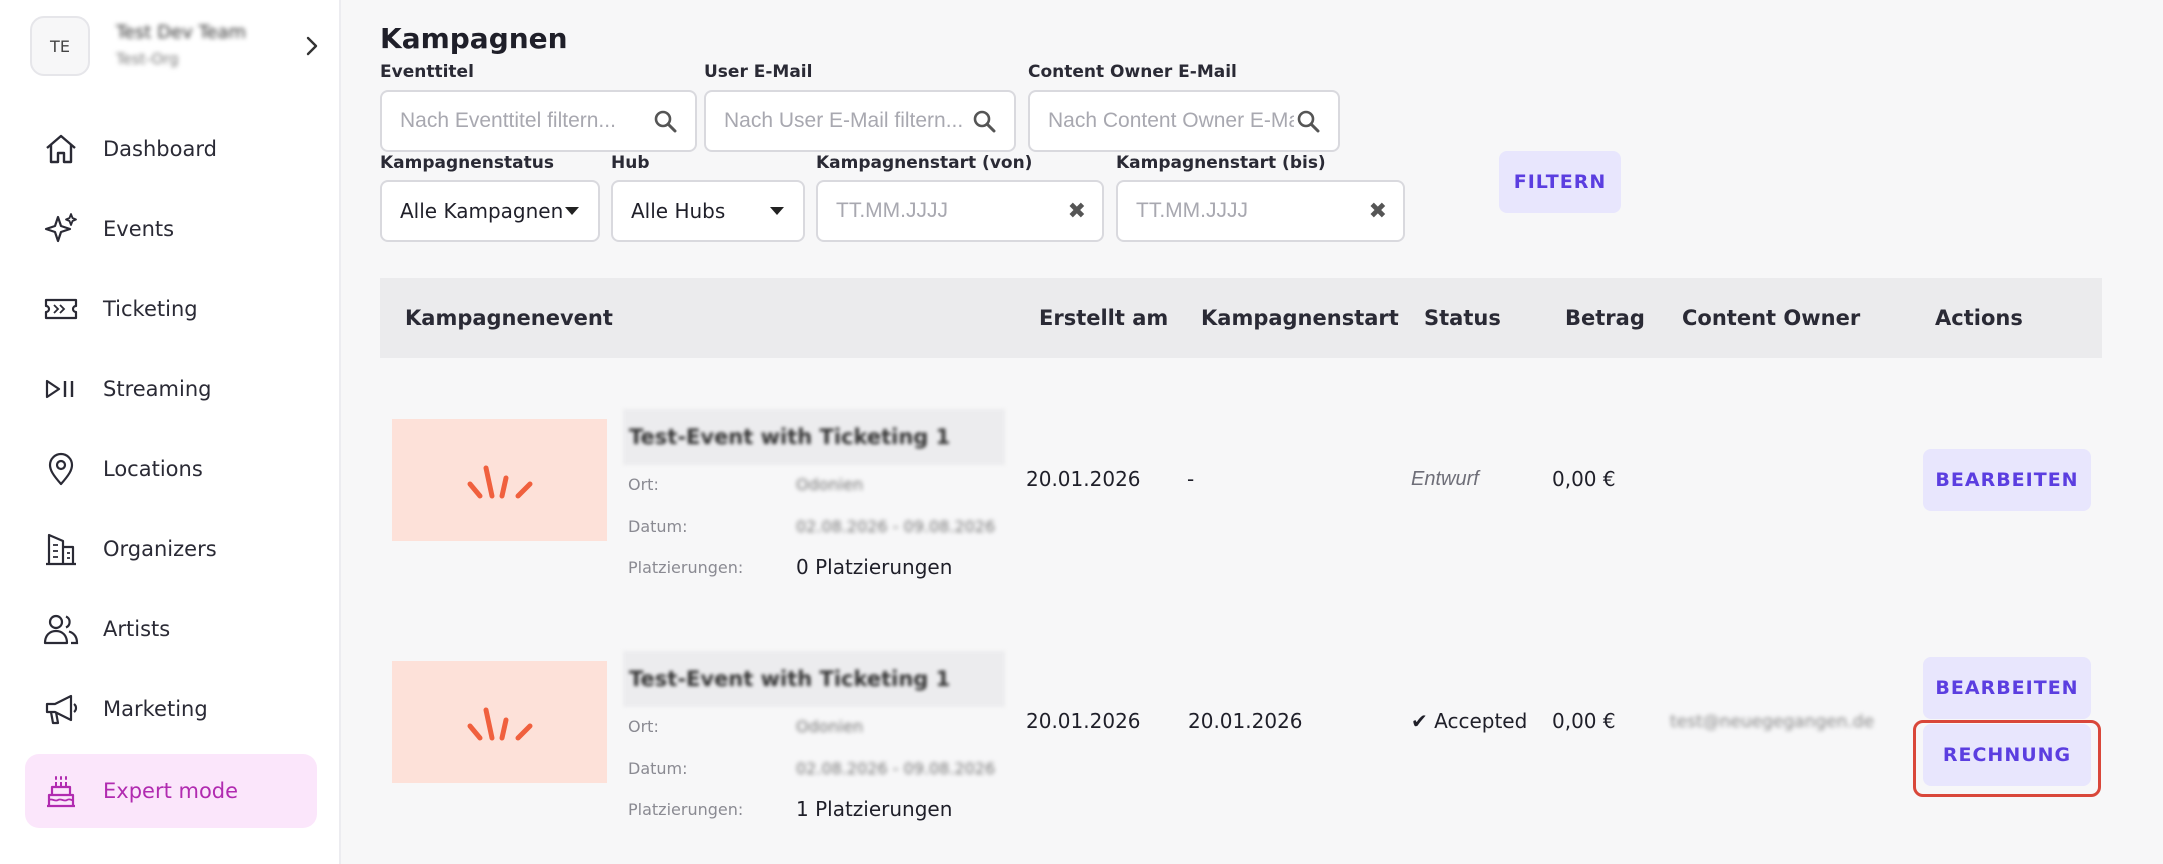 Image resolution: width=2163 pixels, height=864 pixels. I want to click on sidebar-item-label: Expert mode, so click(171, 791).